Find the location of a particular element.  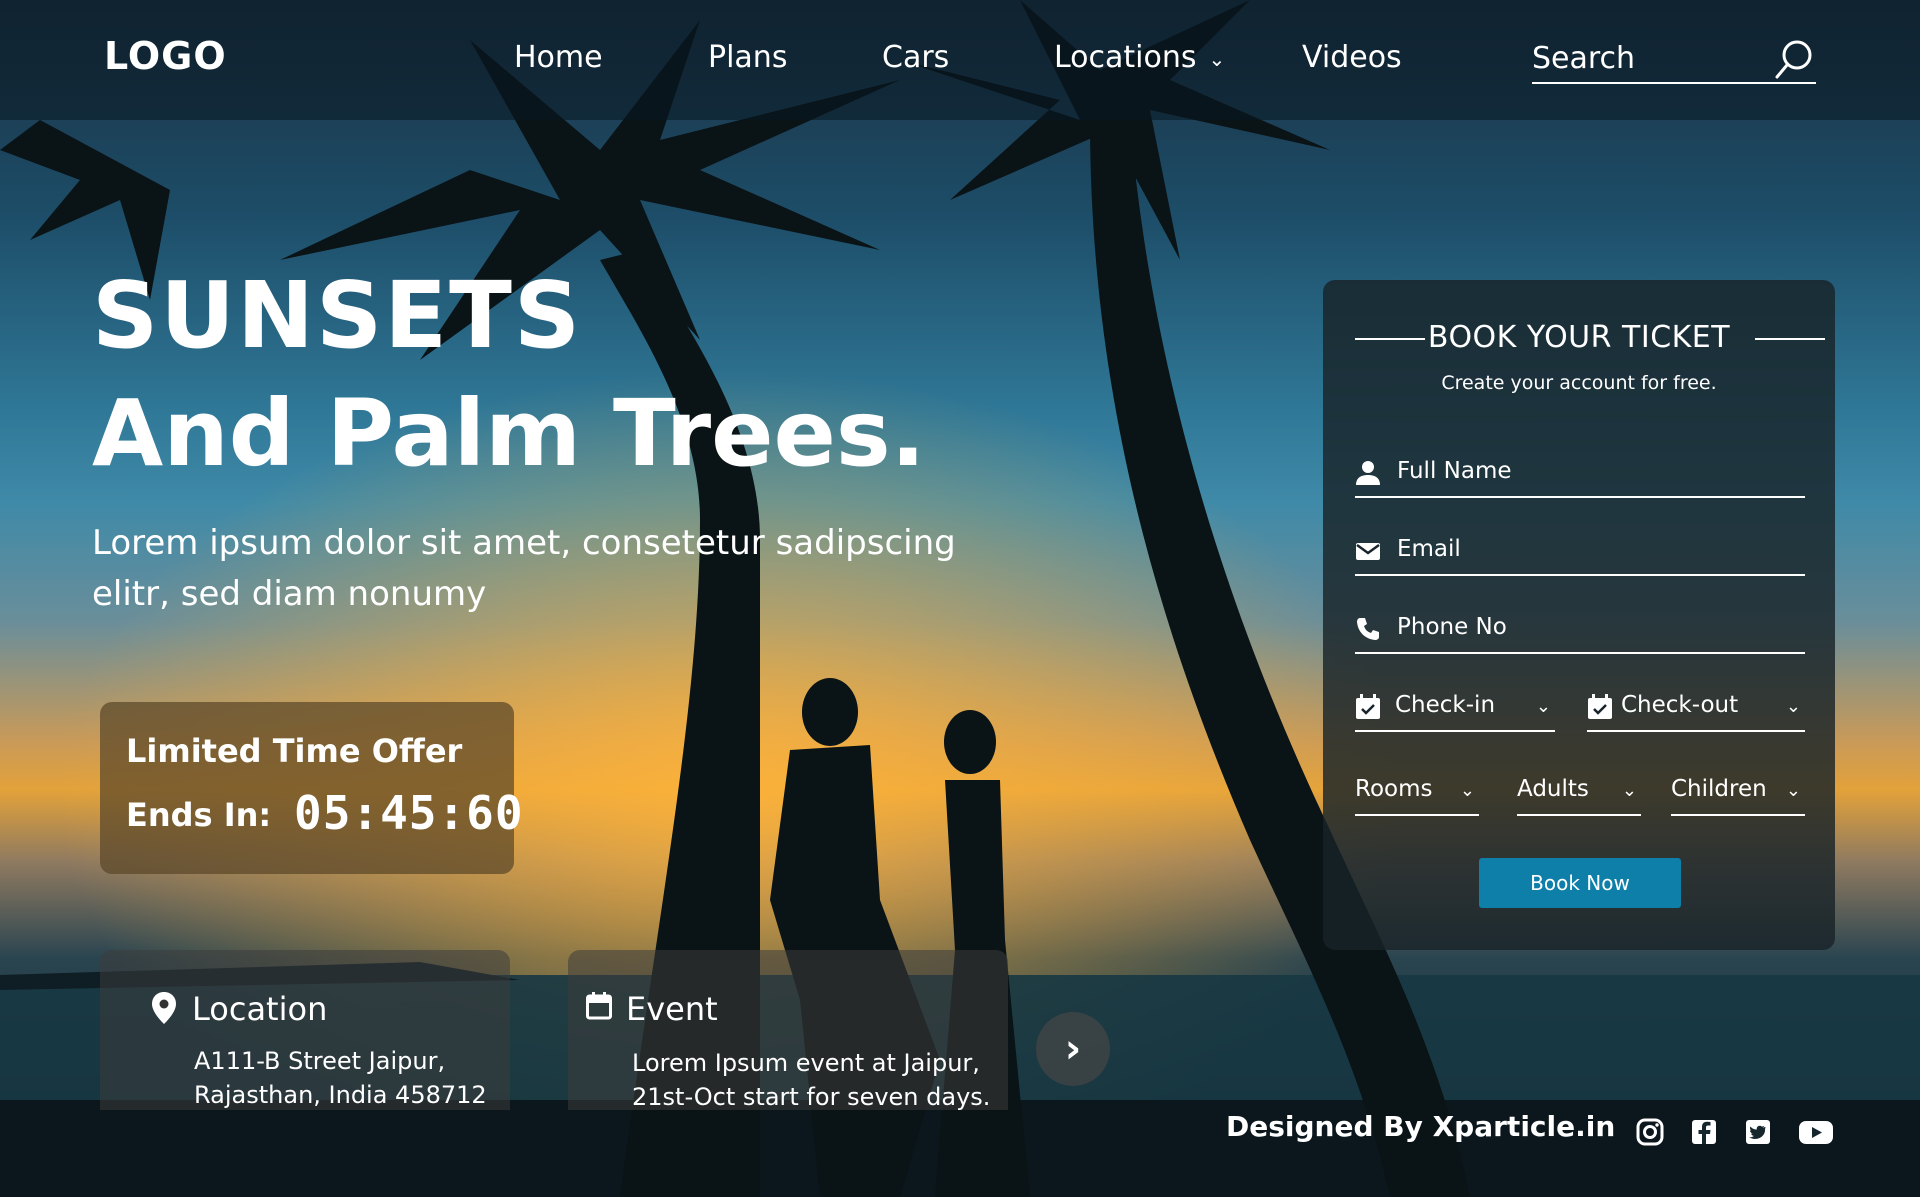

chevron-right-icon: › is located at coordinates (1073, 1049).